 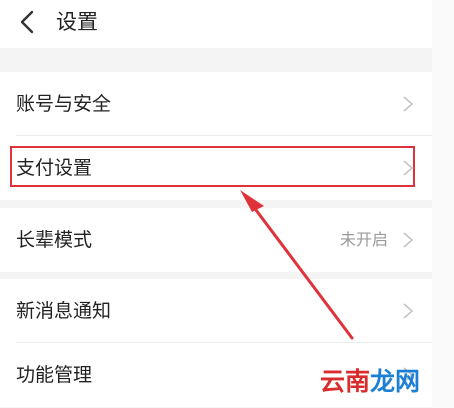 I want to click on watermark-logo: 云南龙网, so click(x=370, y=380).